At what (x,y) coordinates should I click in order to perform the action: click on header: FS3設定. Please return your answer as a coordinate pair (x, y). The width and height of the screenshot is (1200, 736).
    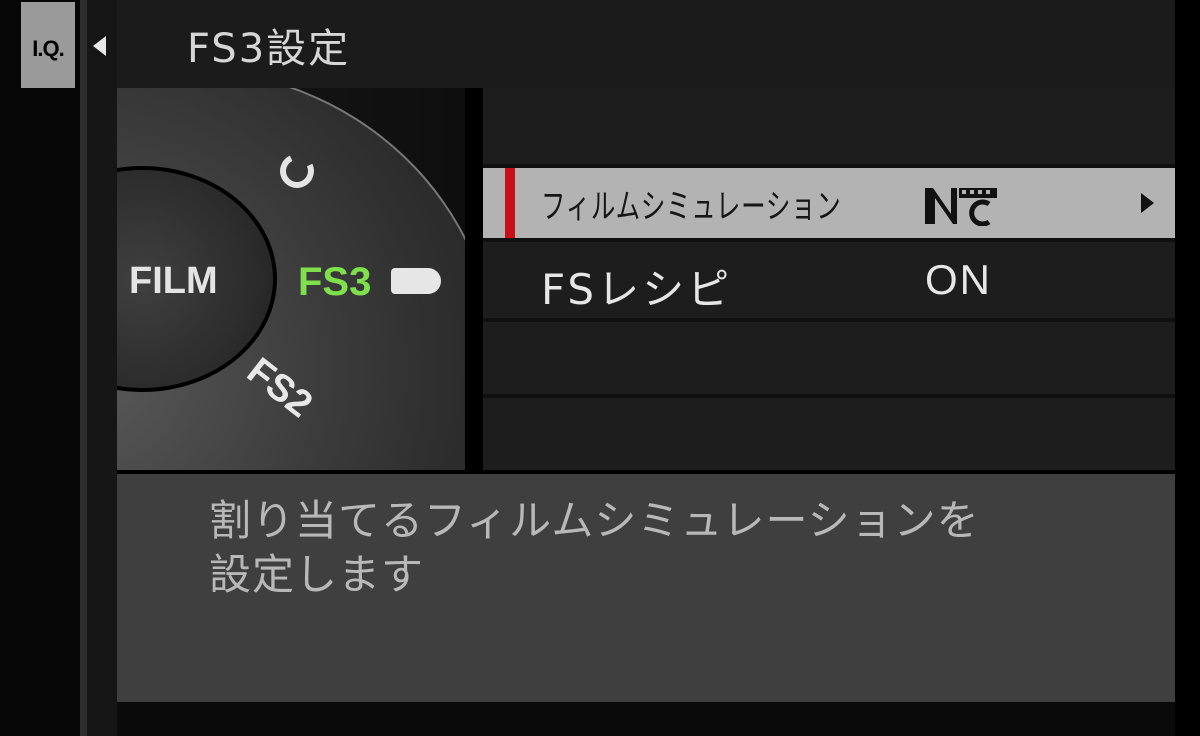
    Looking at the image, I should click on (646, 44).